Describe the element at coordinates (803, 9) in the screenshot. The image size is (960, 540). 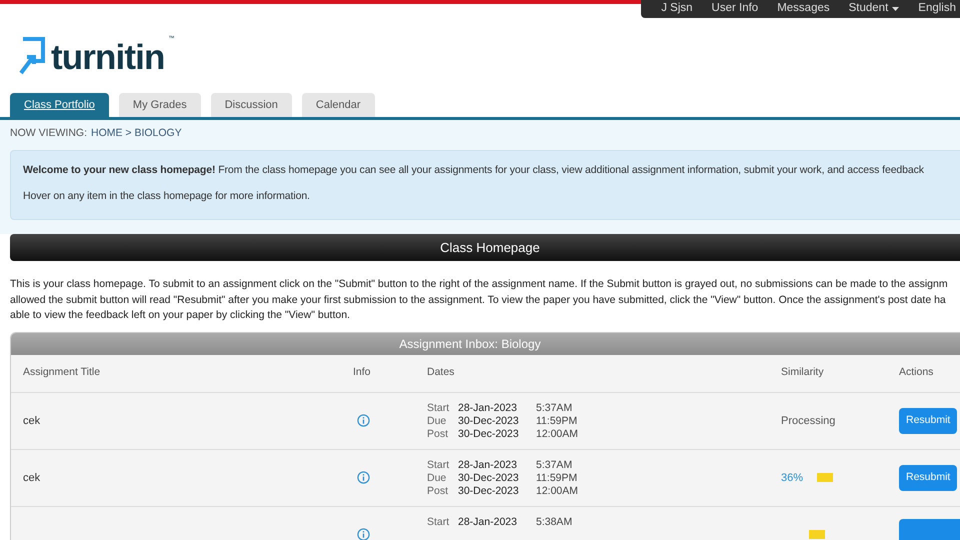
I see `nav-link: Messages` at that location.